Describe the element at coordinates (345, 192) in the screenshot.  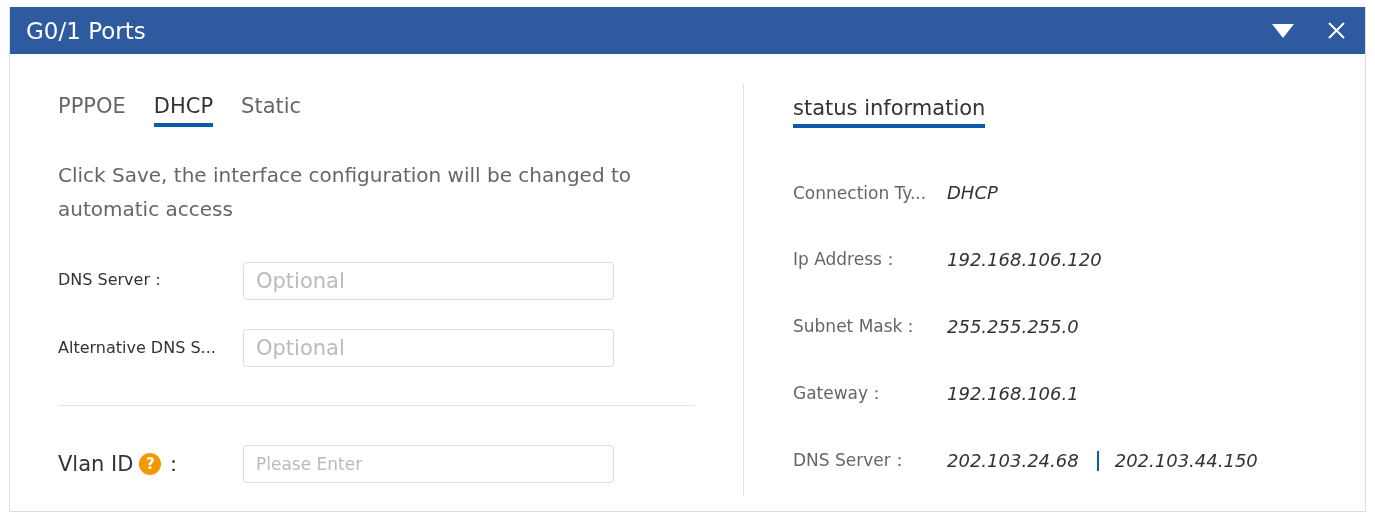
I see `description-text: Click Save, the interface configuration will be changed to automatic access` at that location.